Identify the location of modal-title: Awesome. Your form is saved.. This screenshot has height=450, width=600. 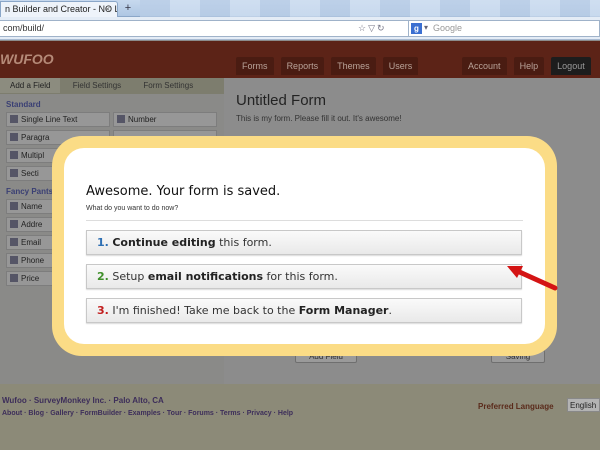
(183, 191).